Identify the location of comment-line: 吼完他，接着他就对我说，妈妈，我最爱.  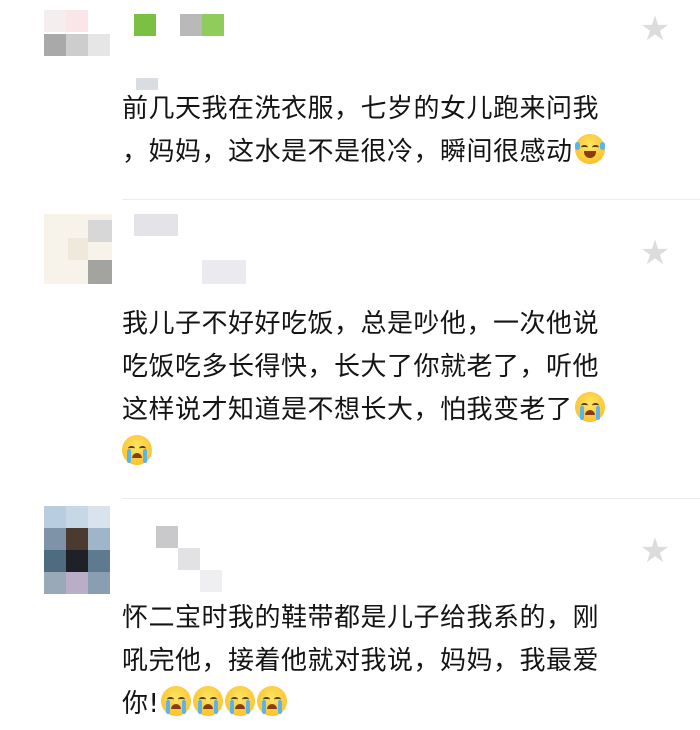
(361, 661).